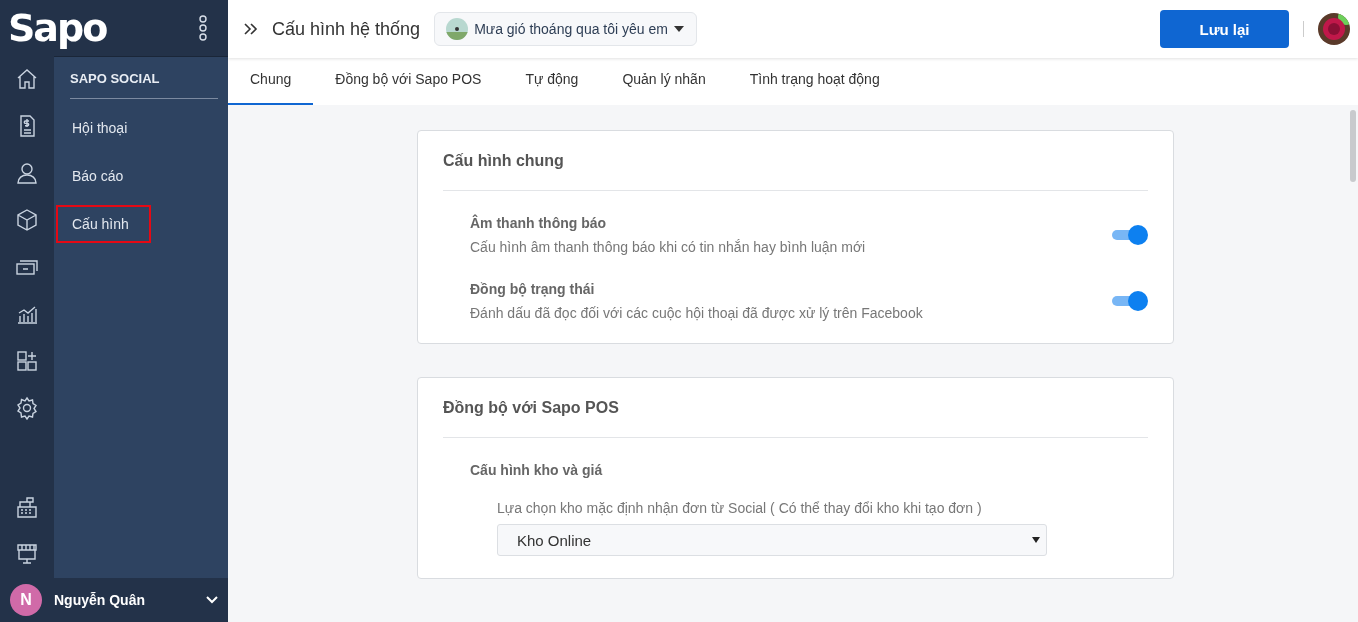 Image resolution: width=1358 pixels, height=622 pixels. I want to click on user-icon, so click(27, 173).